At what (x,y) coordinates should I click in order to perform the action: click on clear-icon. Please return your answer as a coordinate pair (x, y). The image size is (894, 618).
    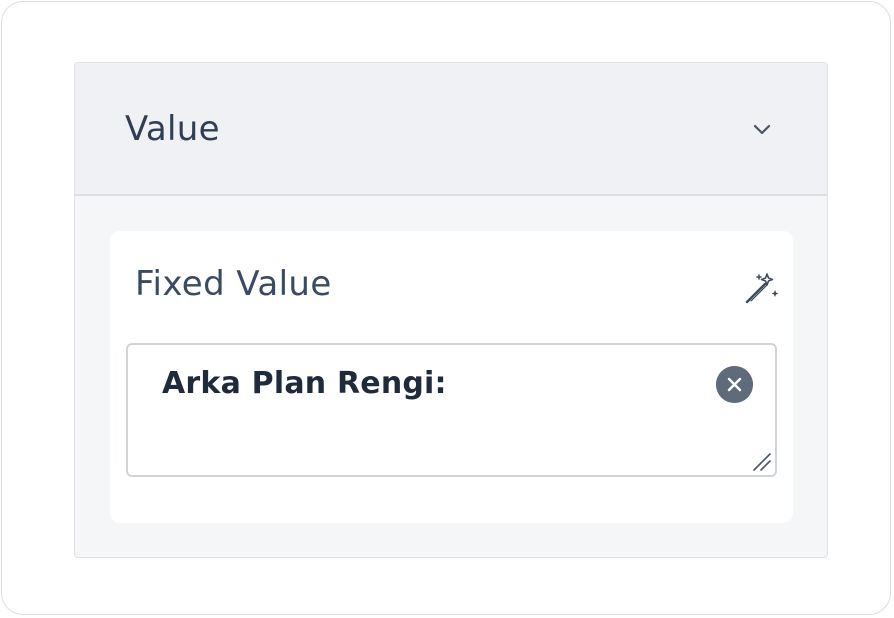
    Looking at the image, I should click on (734, 384).